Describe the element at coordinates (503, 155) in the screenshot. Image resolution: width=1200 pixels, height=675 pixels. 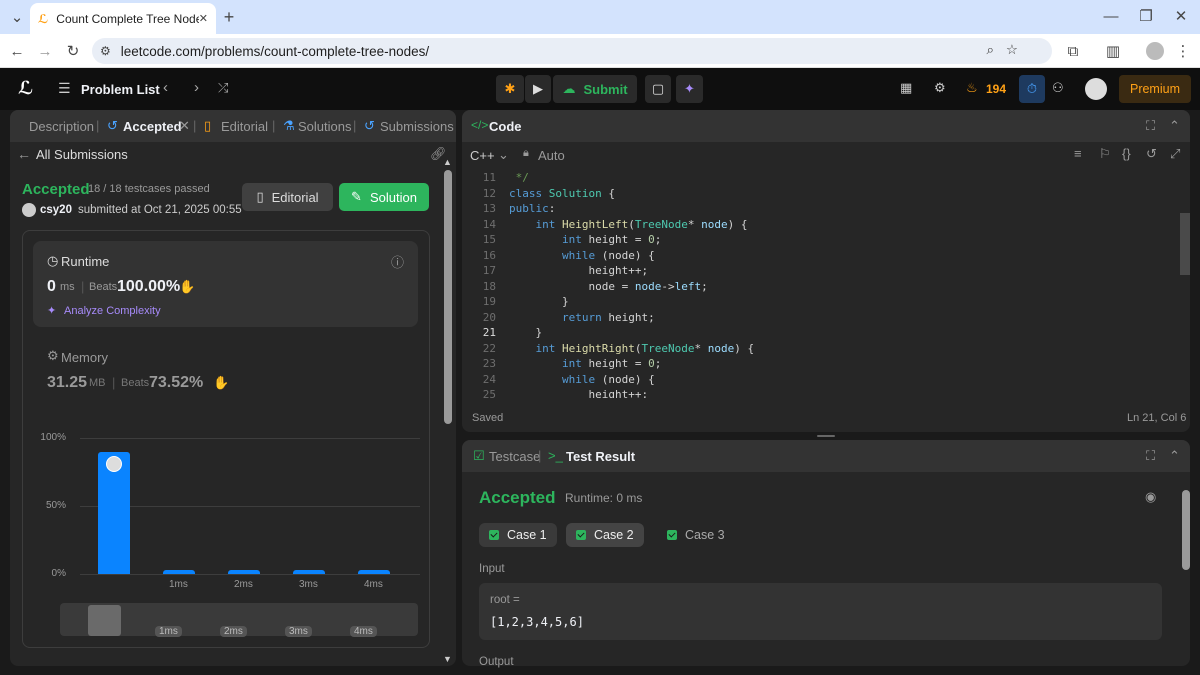
I see `chevron-down-icon: ⌄` at that location.